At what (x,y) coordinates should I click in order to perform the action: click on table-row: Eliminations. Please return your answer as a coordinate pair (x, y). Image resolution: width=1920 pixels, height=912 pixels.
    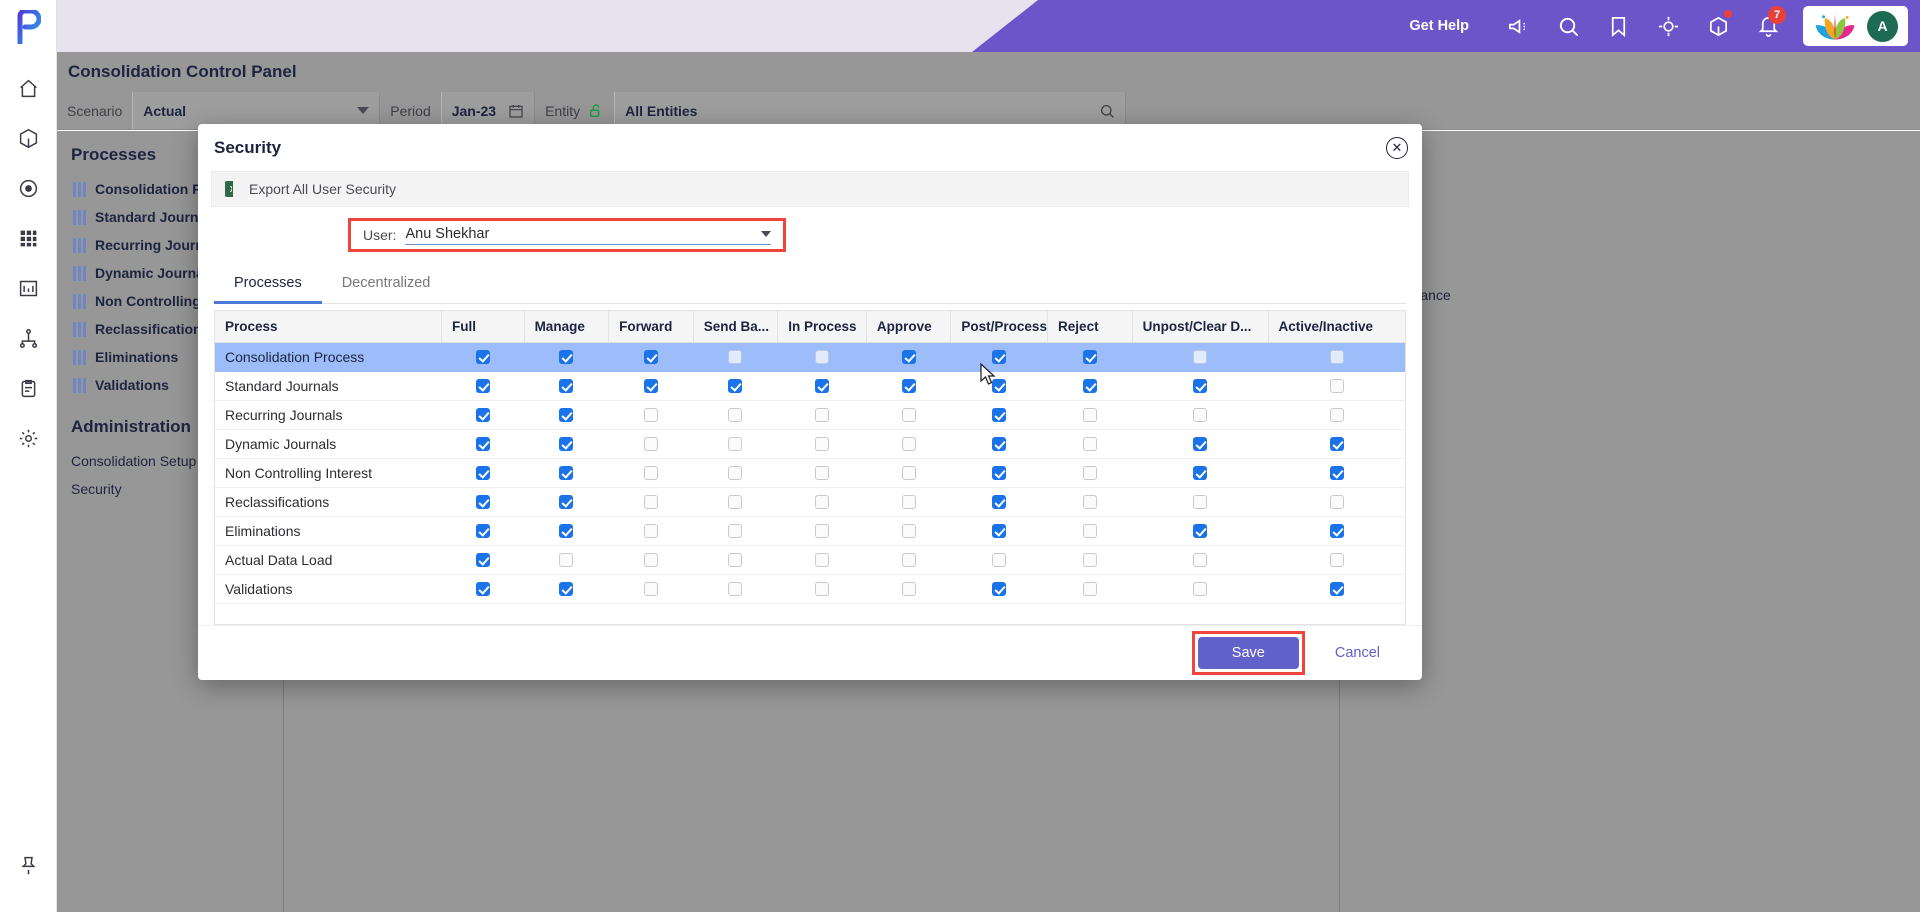
    Looking at the image, I should click on (810, 531).